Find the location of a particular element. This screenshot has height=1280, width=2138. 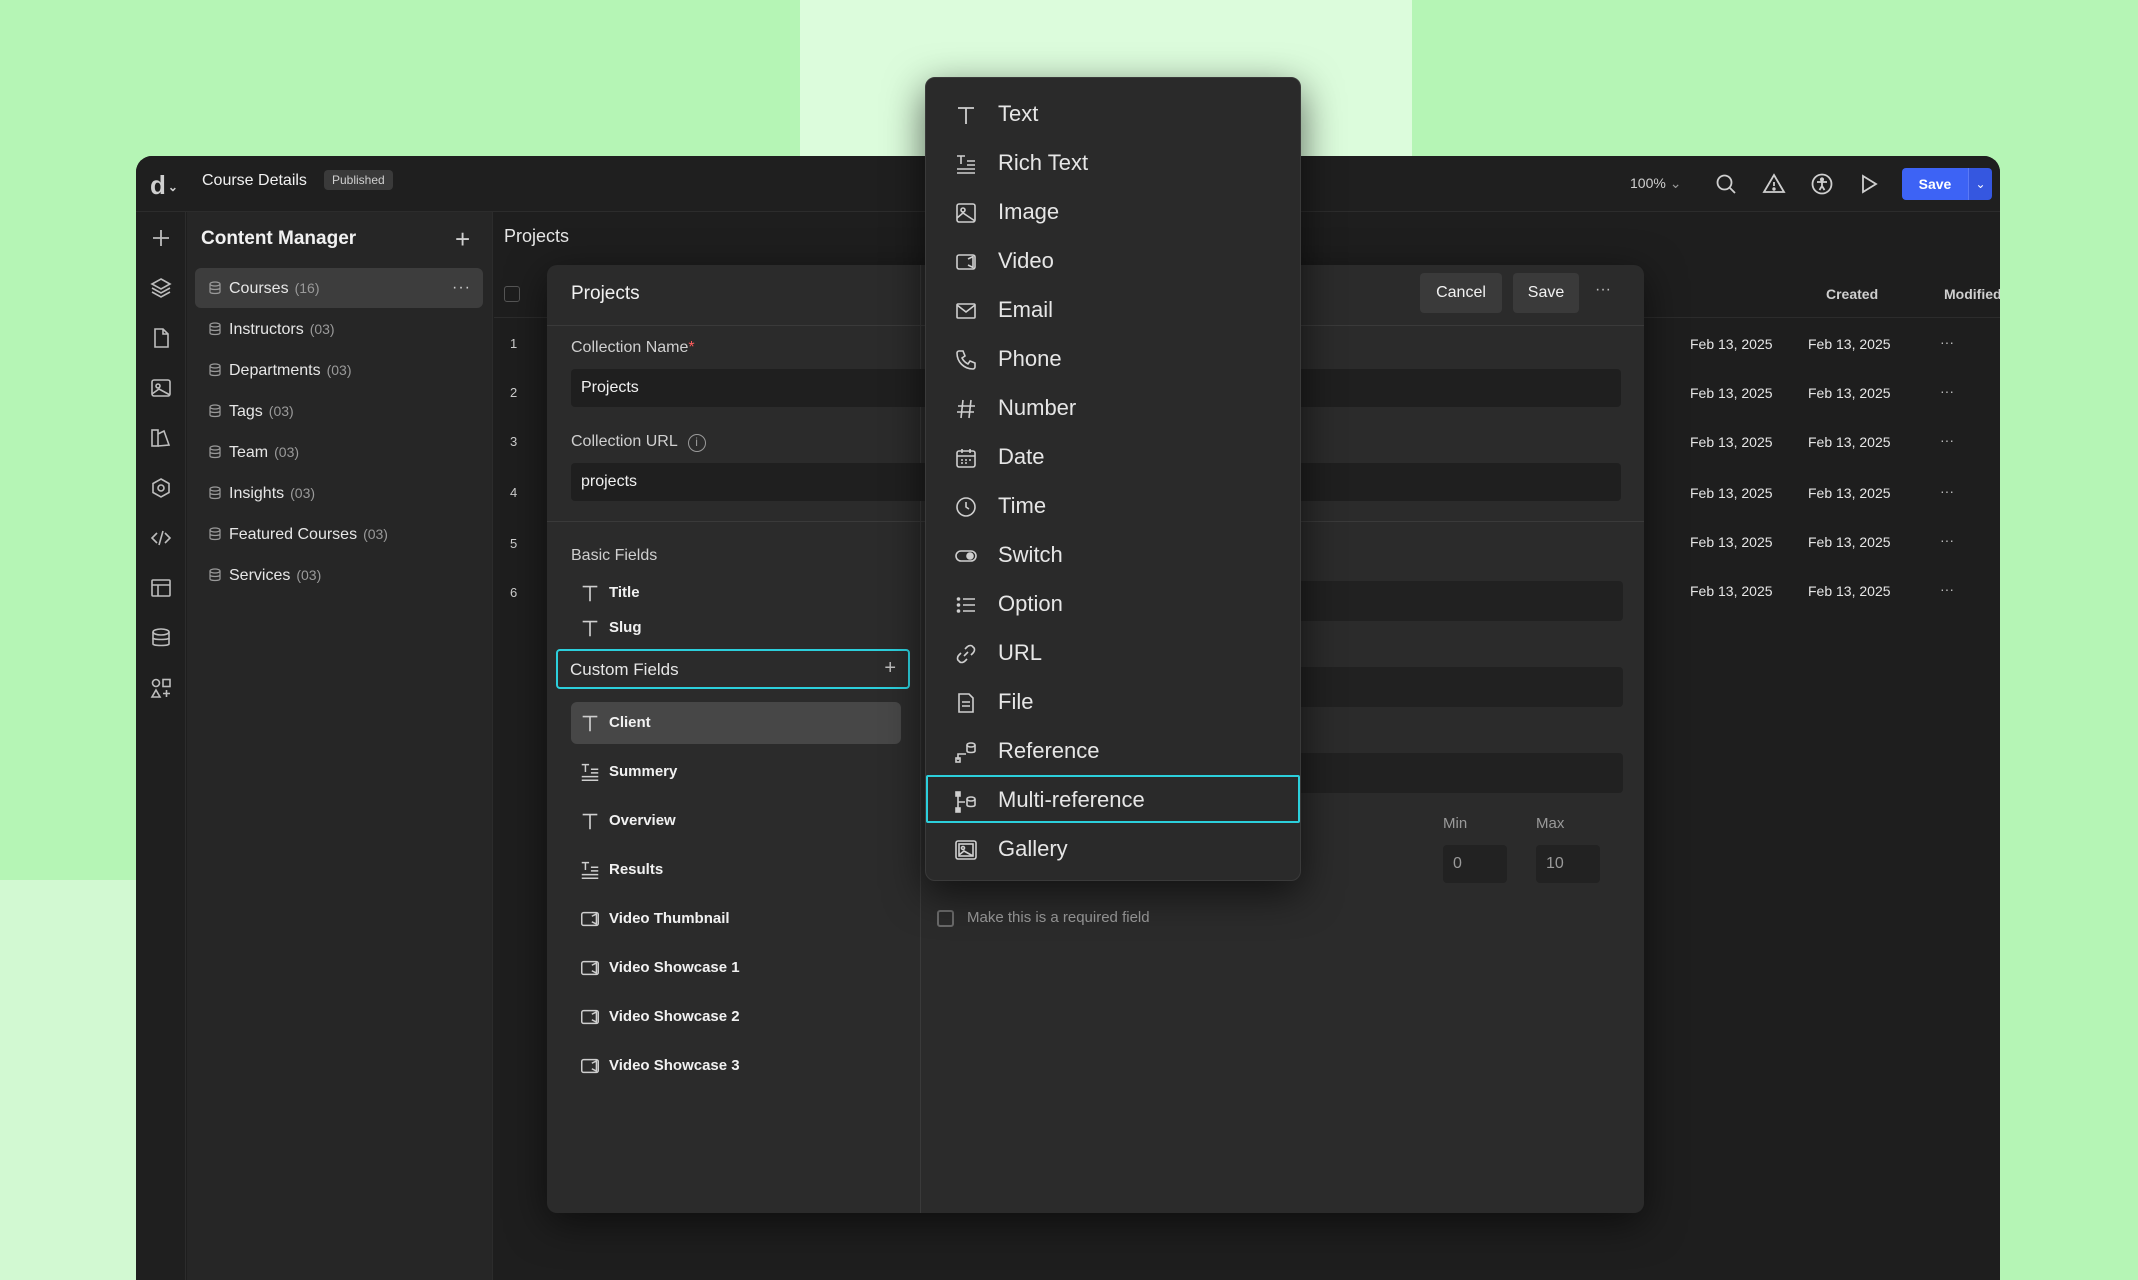

required-checkbox is located at coordinates (945, 918).